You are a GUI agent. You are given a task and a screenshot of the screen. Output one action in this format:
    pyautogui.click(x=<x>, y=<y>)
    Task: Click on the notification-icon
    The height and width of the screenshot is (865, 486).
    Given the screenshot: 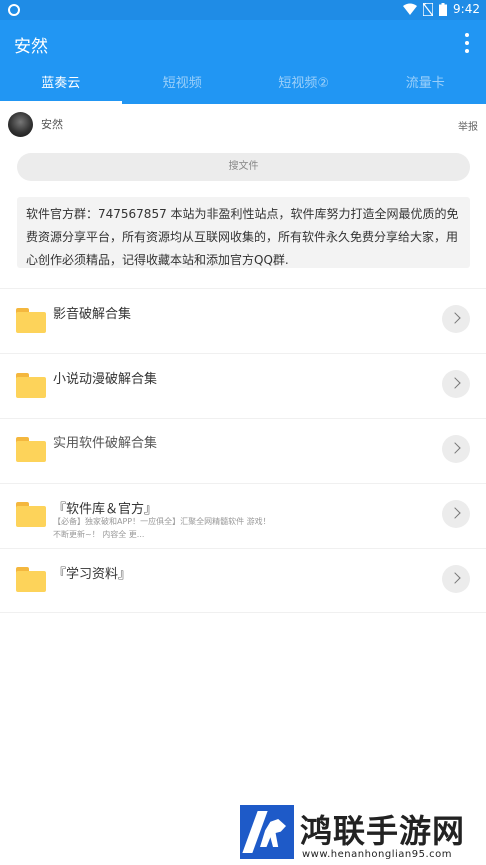 What is the action you would take?
    pyautogui.click(x=14, y=10)
    